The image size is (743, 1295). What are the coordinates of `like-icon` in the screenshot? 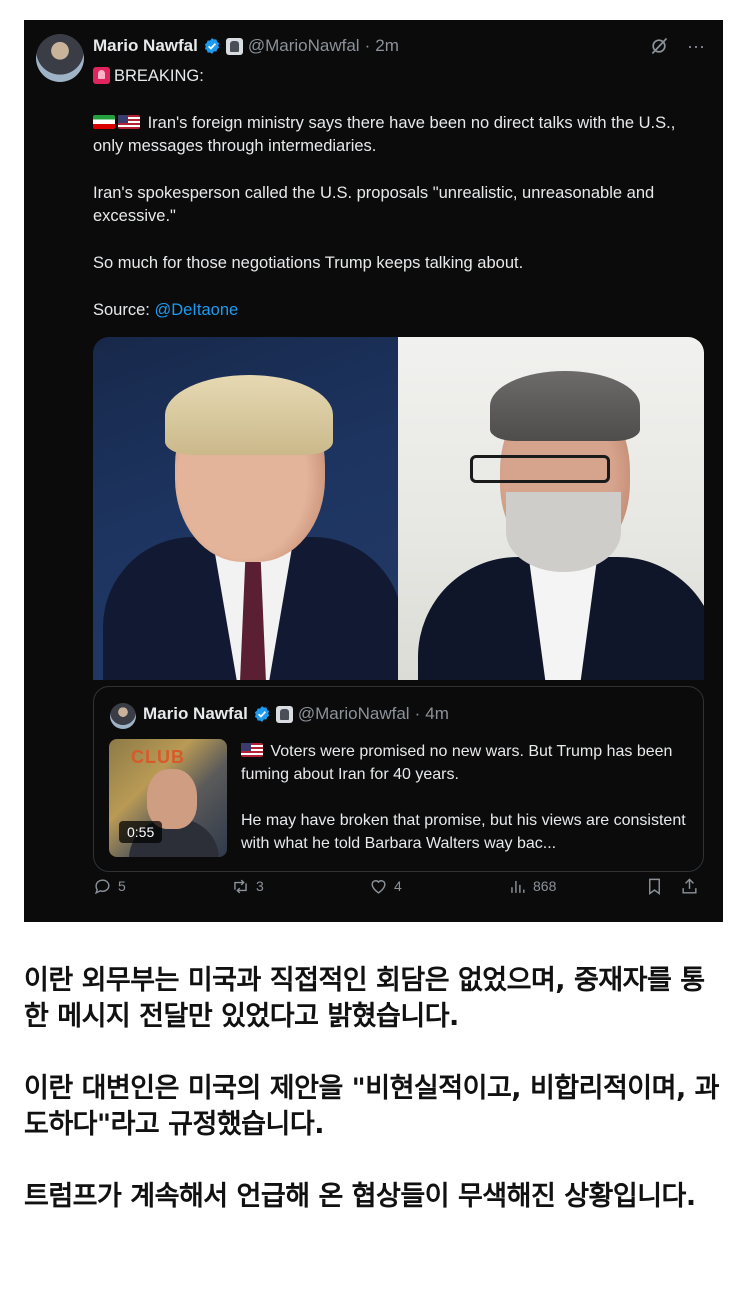 It's located at (378, 886).